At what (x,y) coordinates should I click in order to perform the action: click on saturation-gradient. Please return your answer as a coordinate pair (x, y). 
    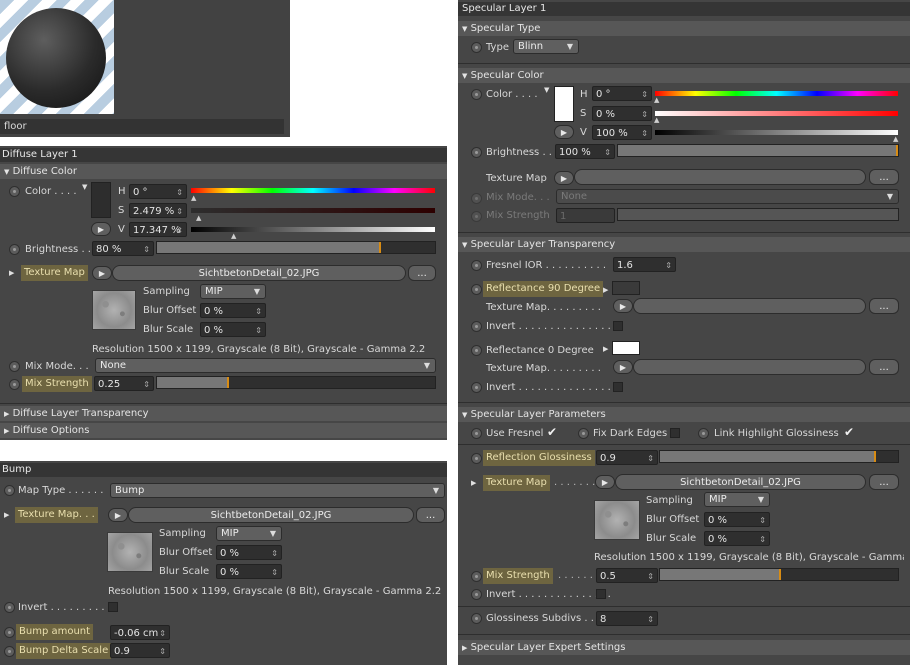
    Looking at the image, I should click on (776, 113).